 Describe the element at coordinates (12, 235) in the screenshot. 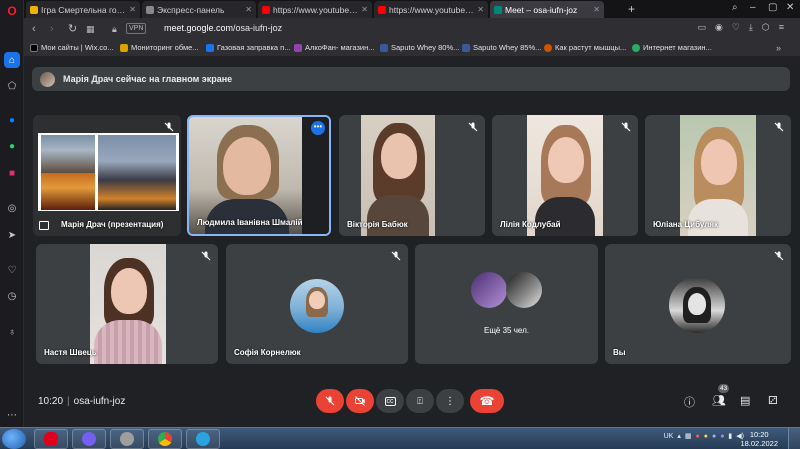

I see `send-icon: ➤` at that location.